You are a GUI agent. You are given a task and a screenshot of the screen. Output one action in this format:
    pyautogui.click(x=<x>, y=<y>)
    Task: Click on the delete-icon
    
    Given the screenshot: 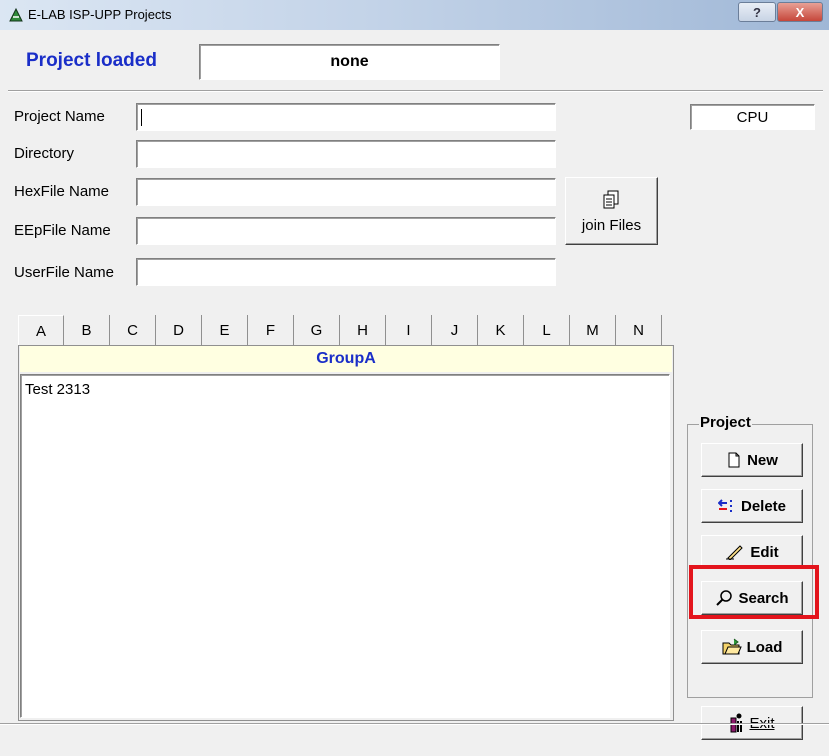 What is the action you would take?
    pyautogui.click(x=724, y=505)
    